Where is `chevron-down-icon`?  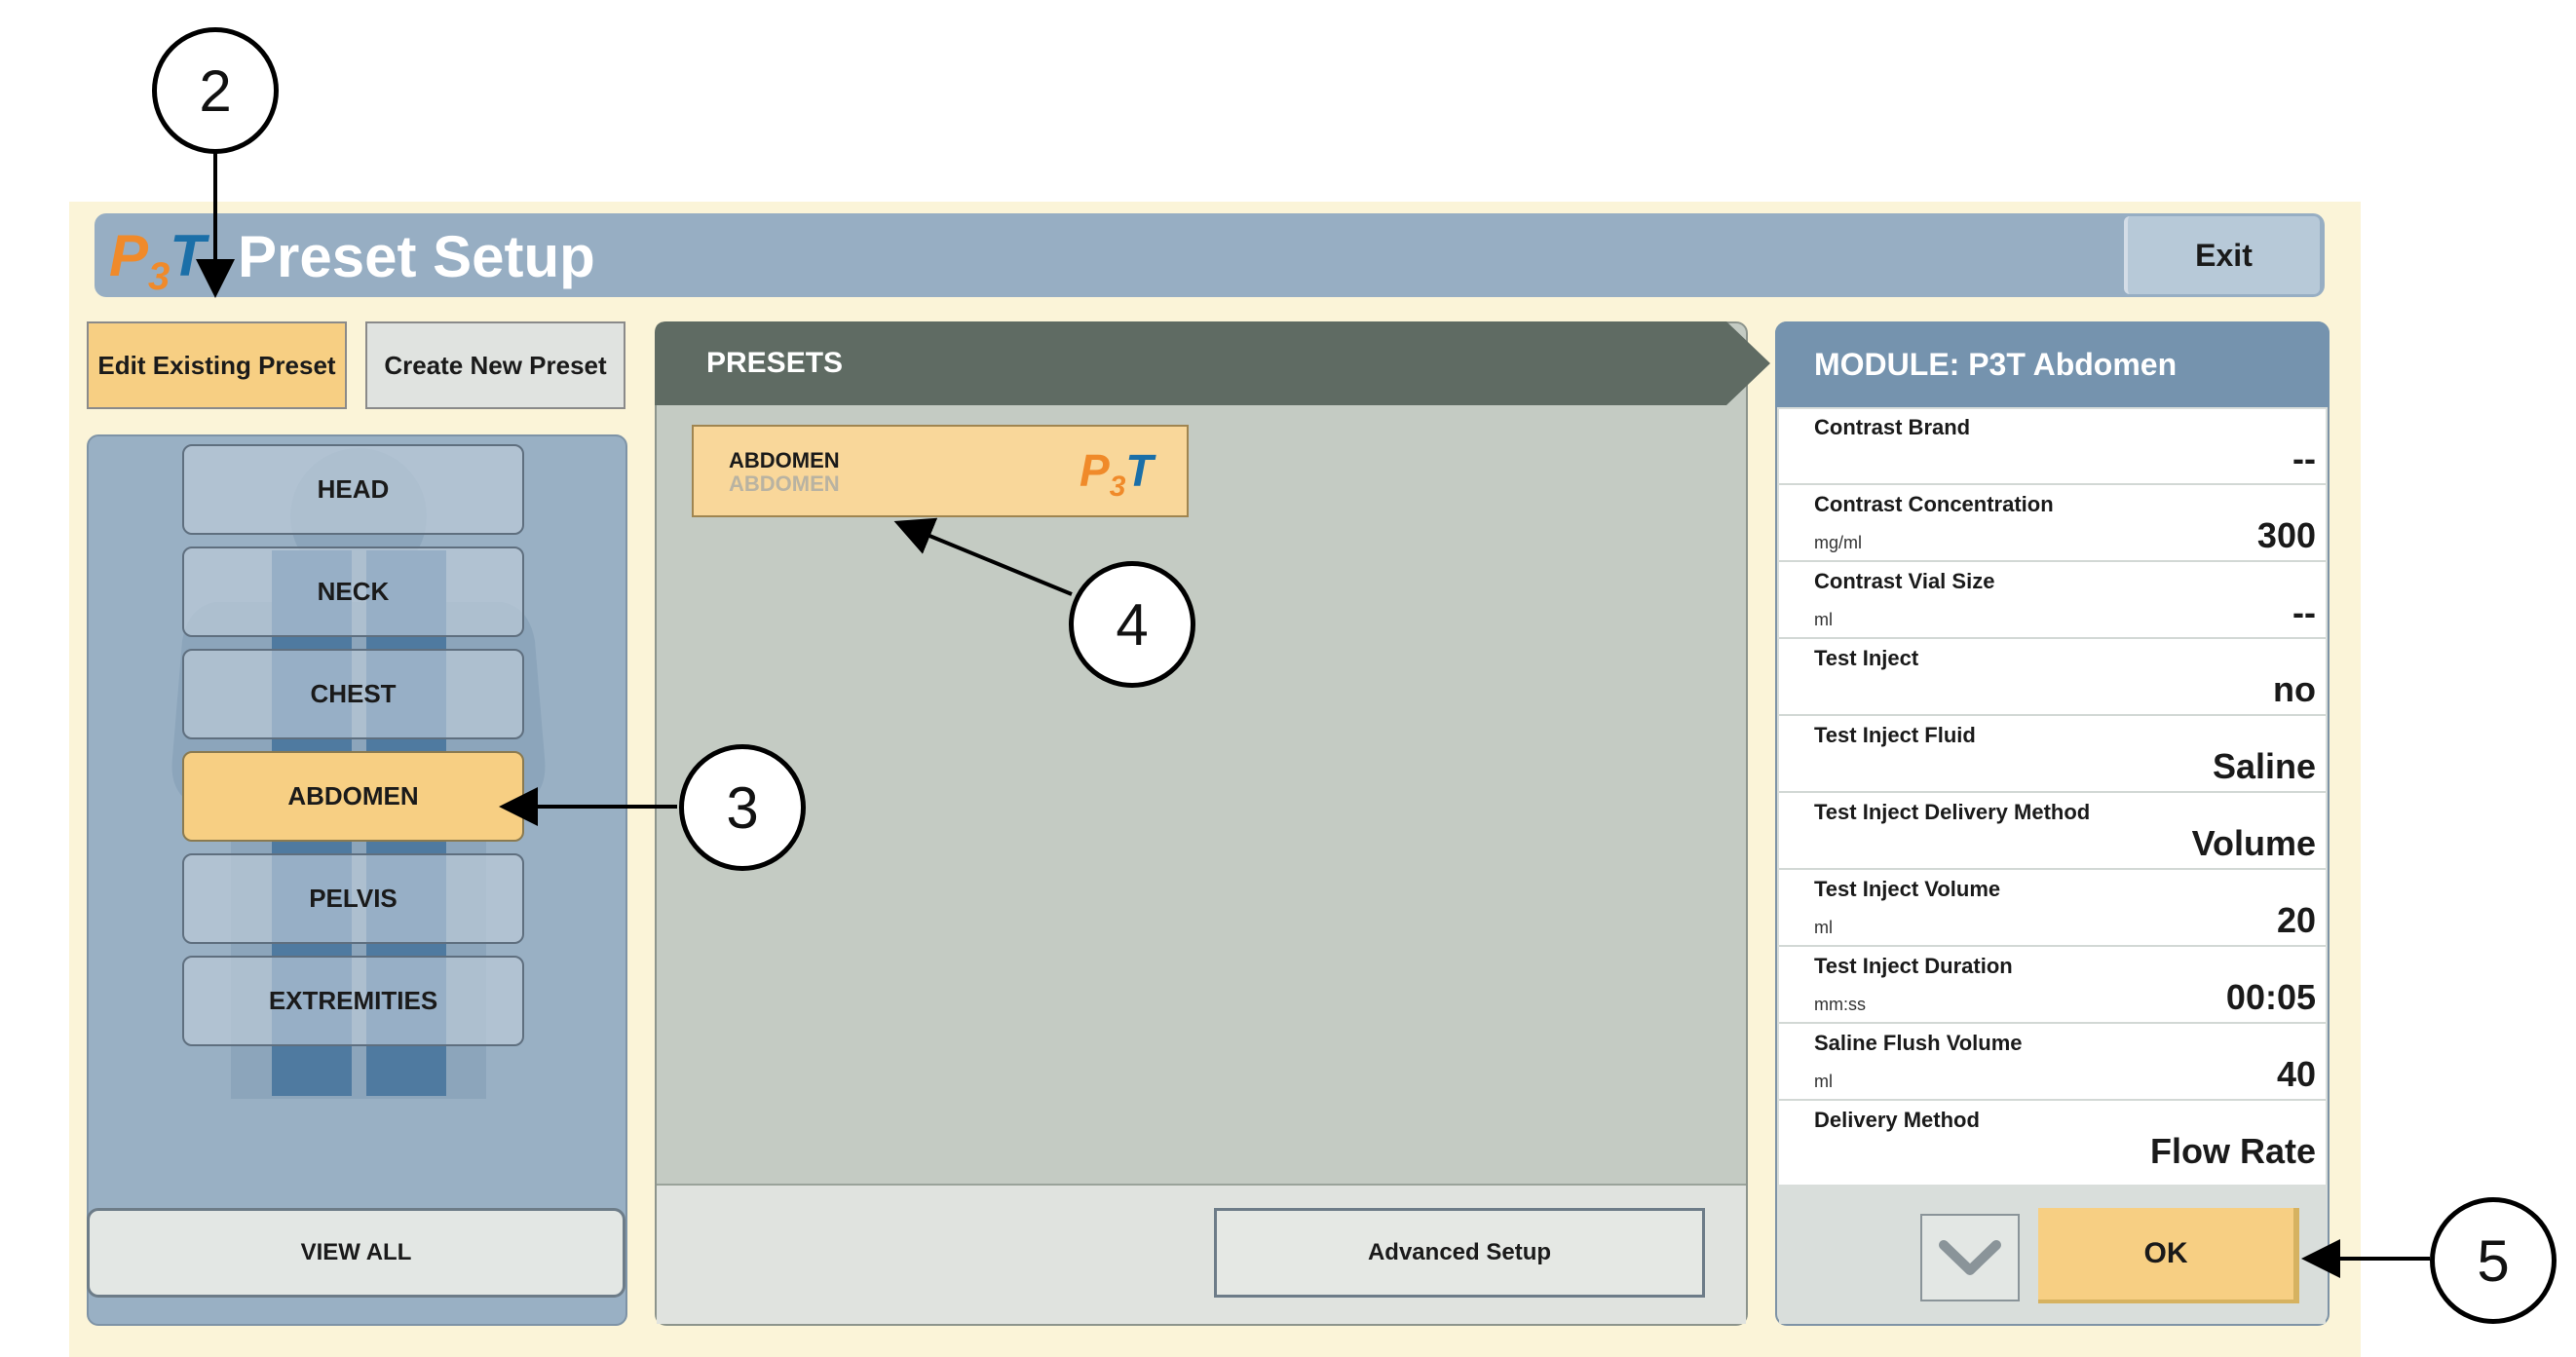 chevron-down-icon is located at coordinates (1970, 1257).